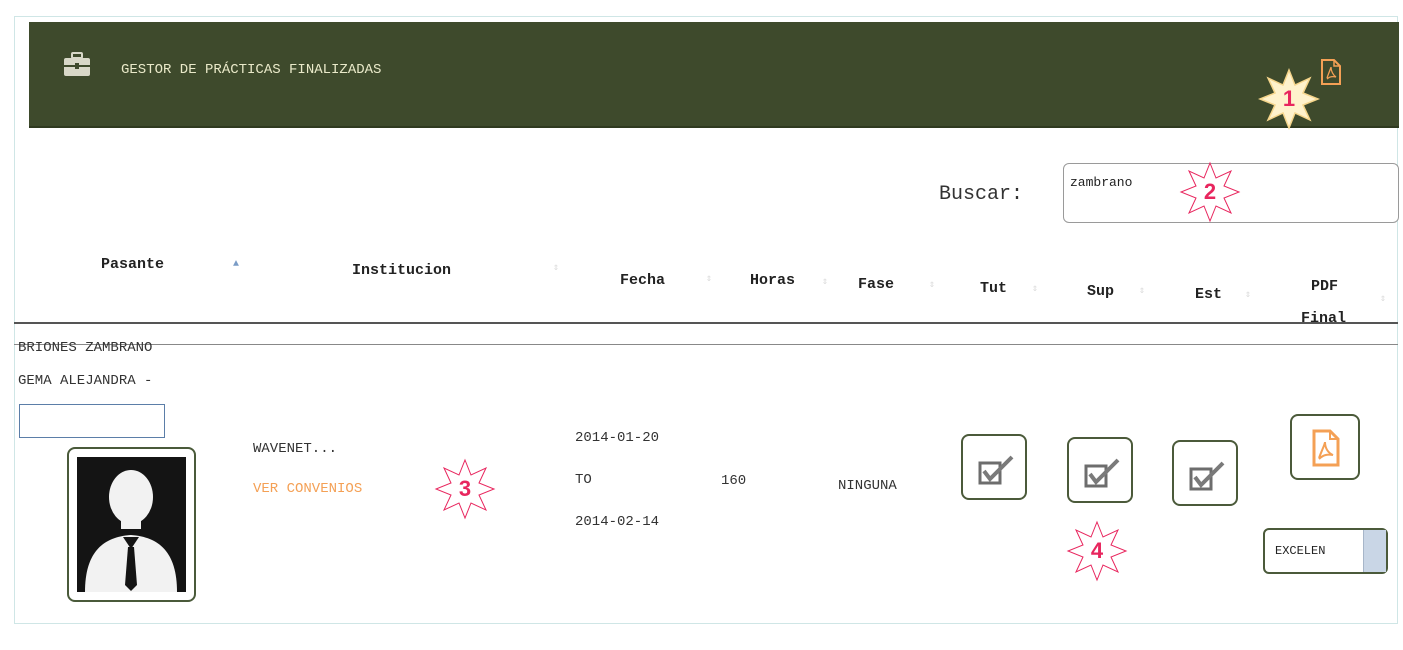 The width and height of the screenshot is (1403, 650). I want to click on col-header-horas: Horas, so click(772, 280).